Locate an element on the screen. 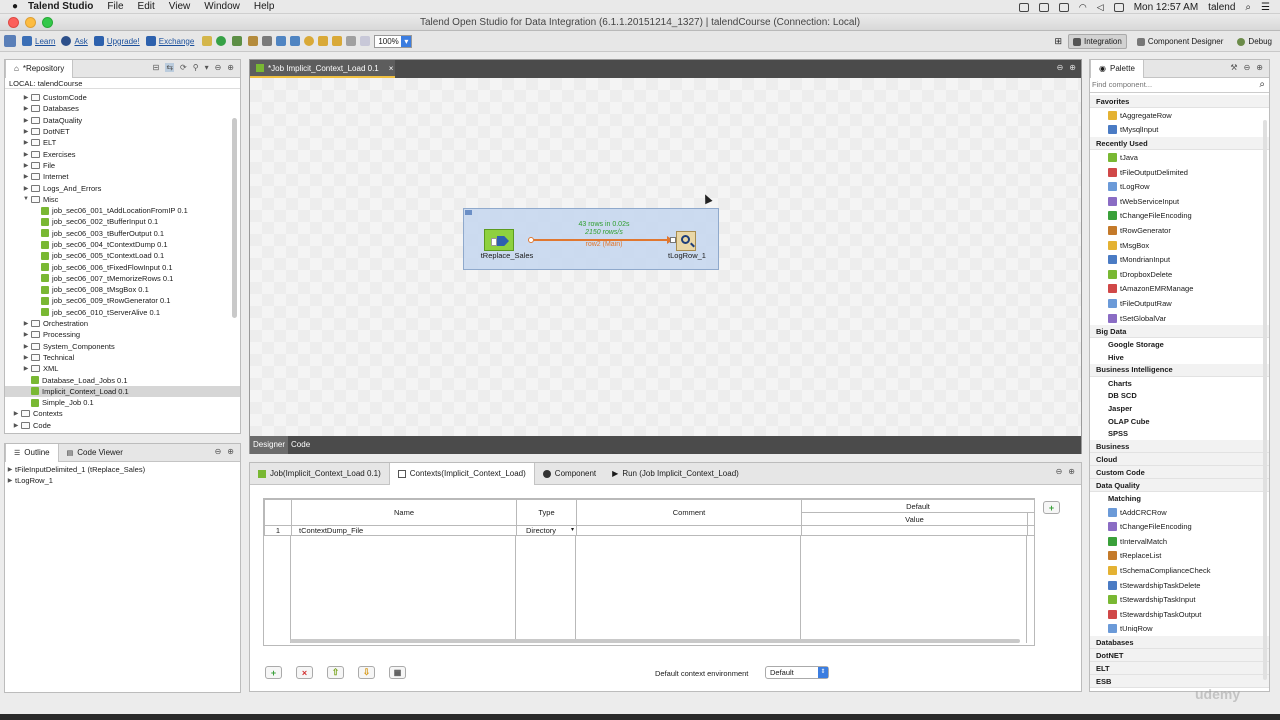 The height and width of the screenshot is (720, 1280). palette-subgroup-matching: Matching is located at coordinates (1179, 498).